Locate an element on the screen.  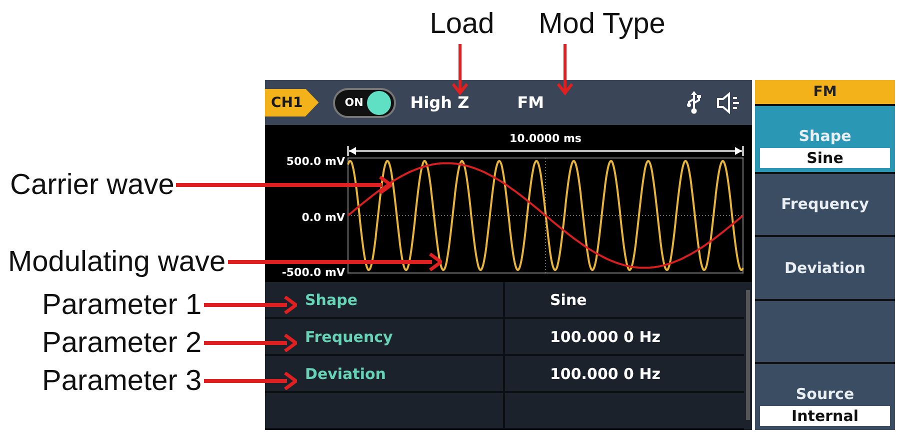
menu-button: Source Internal is located at coordinates (825, 397).